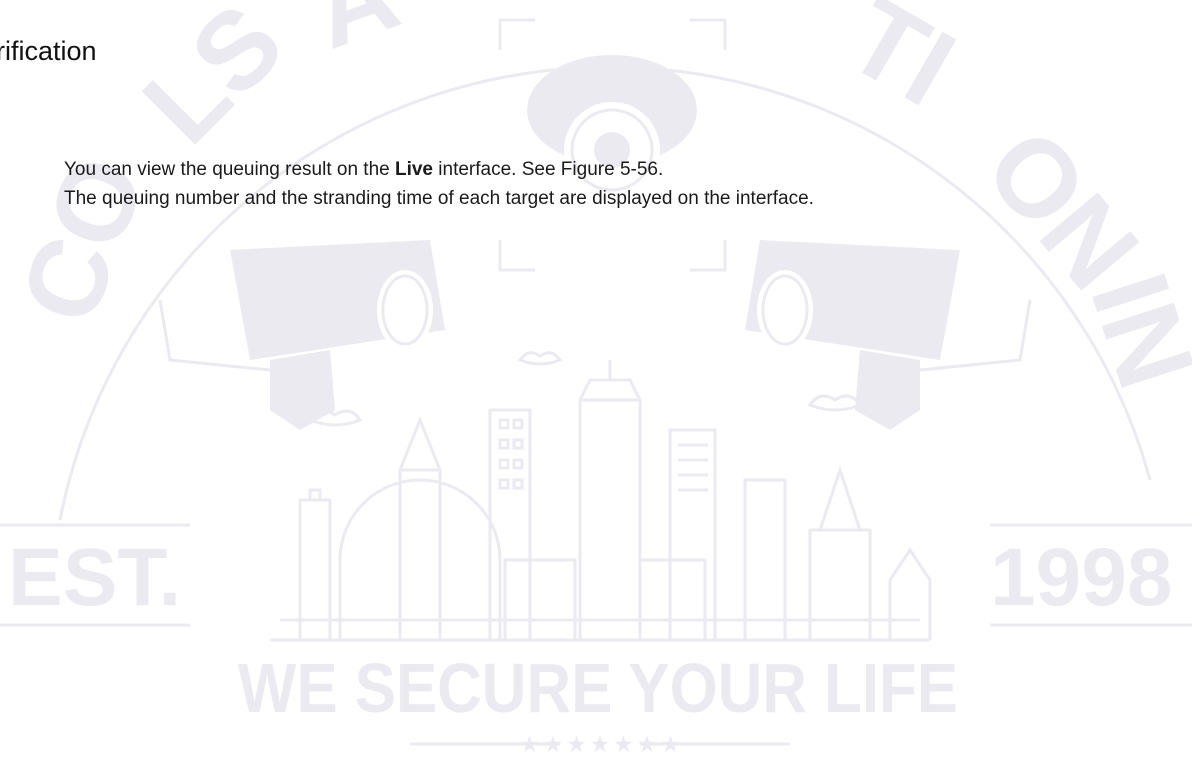 The width and height of the screenshot is (1192, 764). I want to click on svg-text: A, so click(354, 36).